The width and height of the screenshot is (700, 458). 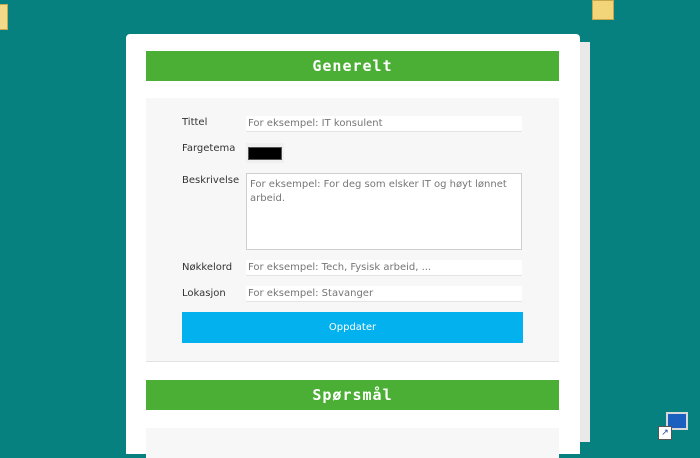 What do you see at coordinates (674, 425) in the screenshot?
I see `computer-shortcut-icon: ↗` at bounding box center [674, 425].